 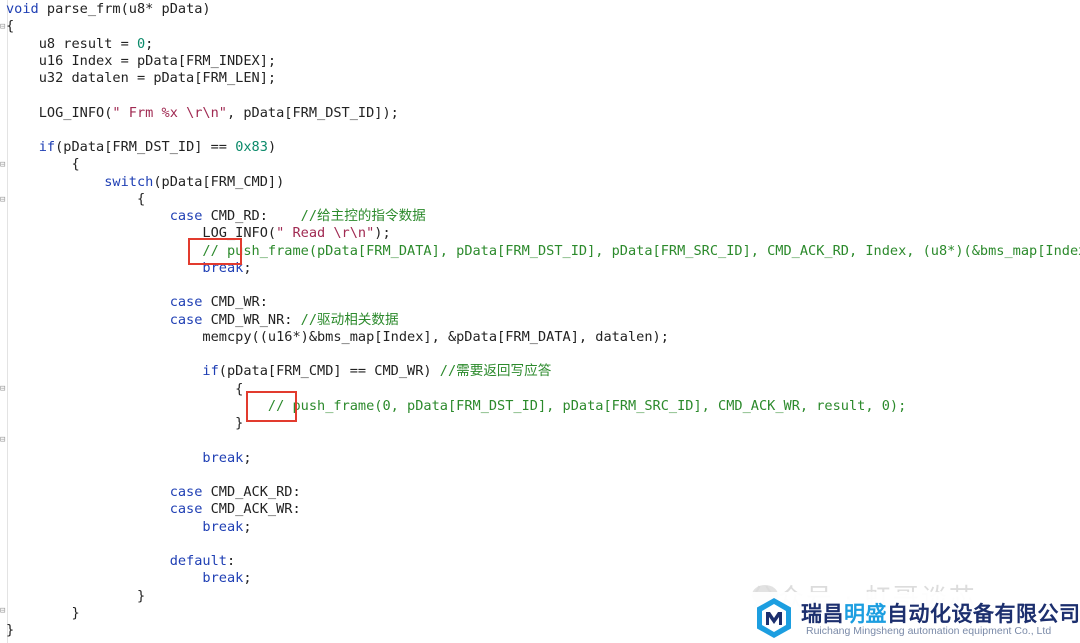 I want to click on code-token: );, so click(x=382, y=233).